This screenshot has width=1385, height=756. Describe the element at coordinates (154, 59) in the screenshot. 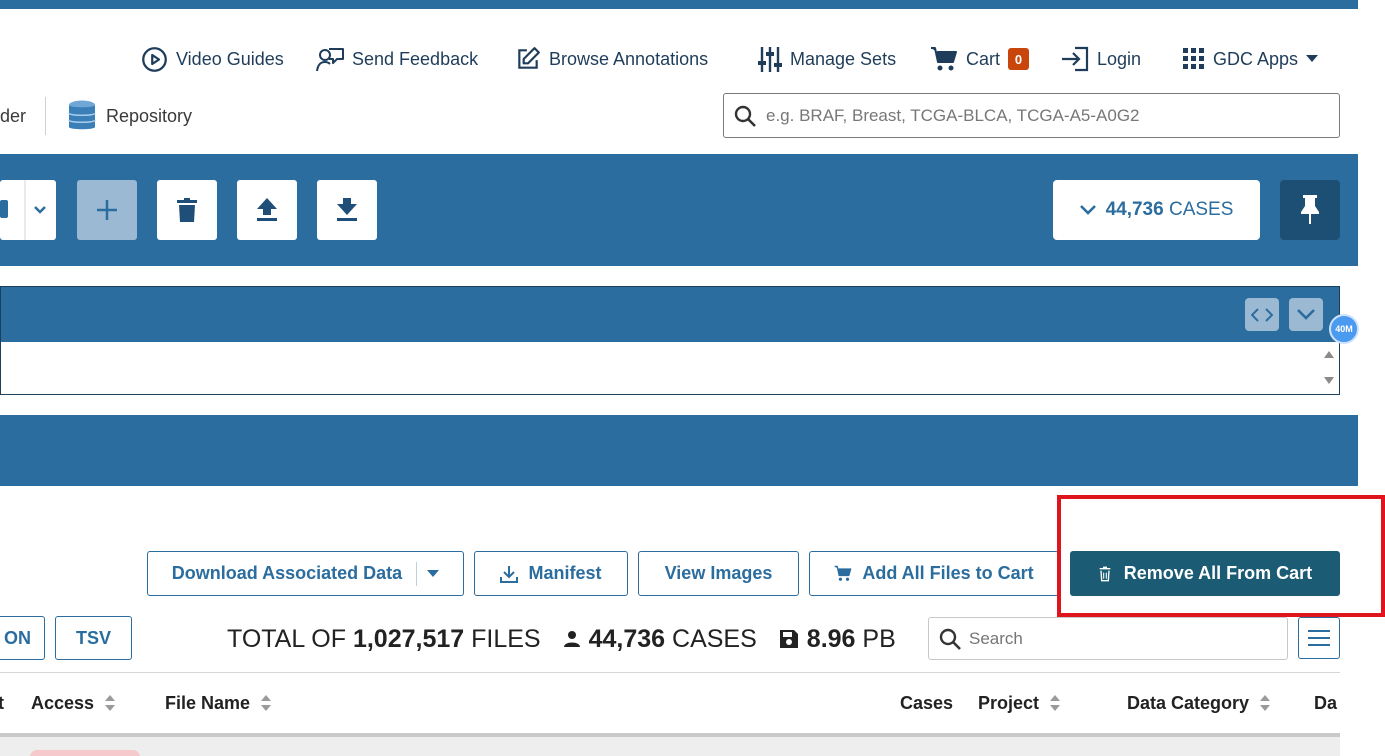

I see `play-circle-icon` at that location.